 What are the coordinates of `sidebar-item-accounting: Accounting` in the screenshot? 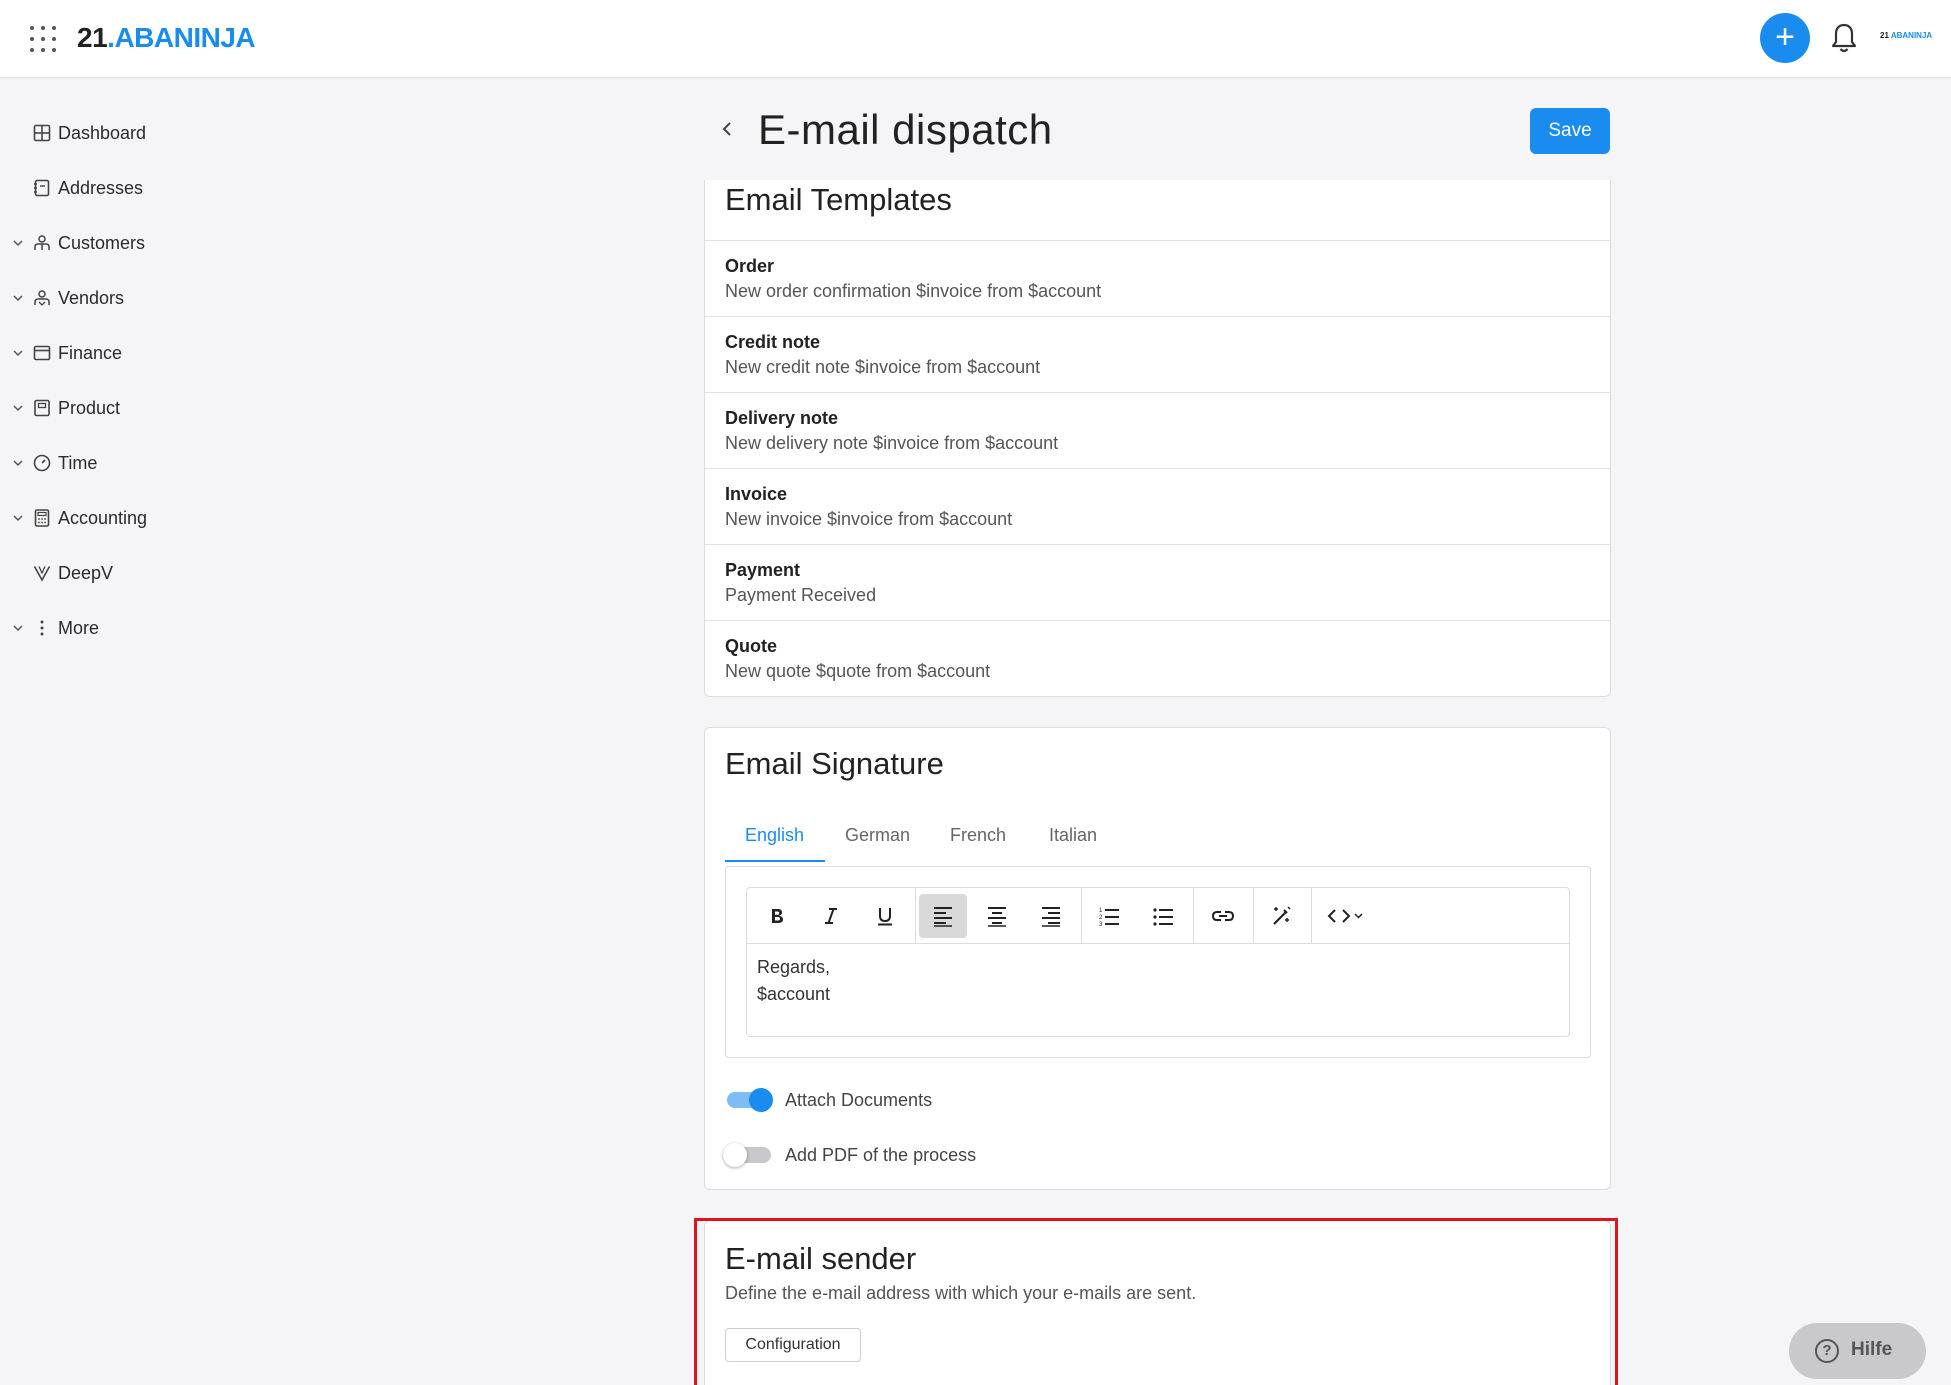 It's located at (140, 518).